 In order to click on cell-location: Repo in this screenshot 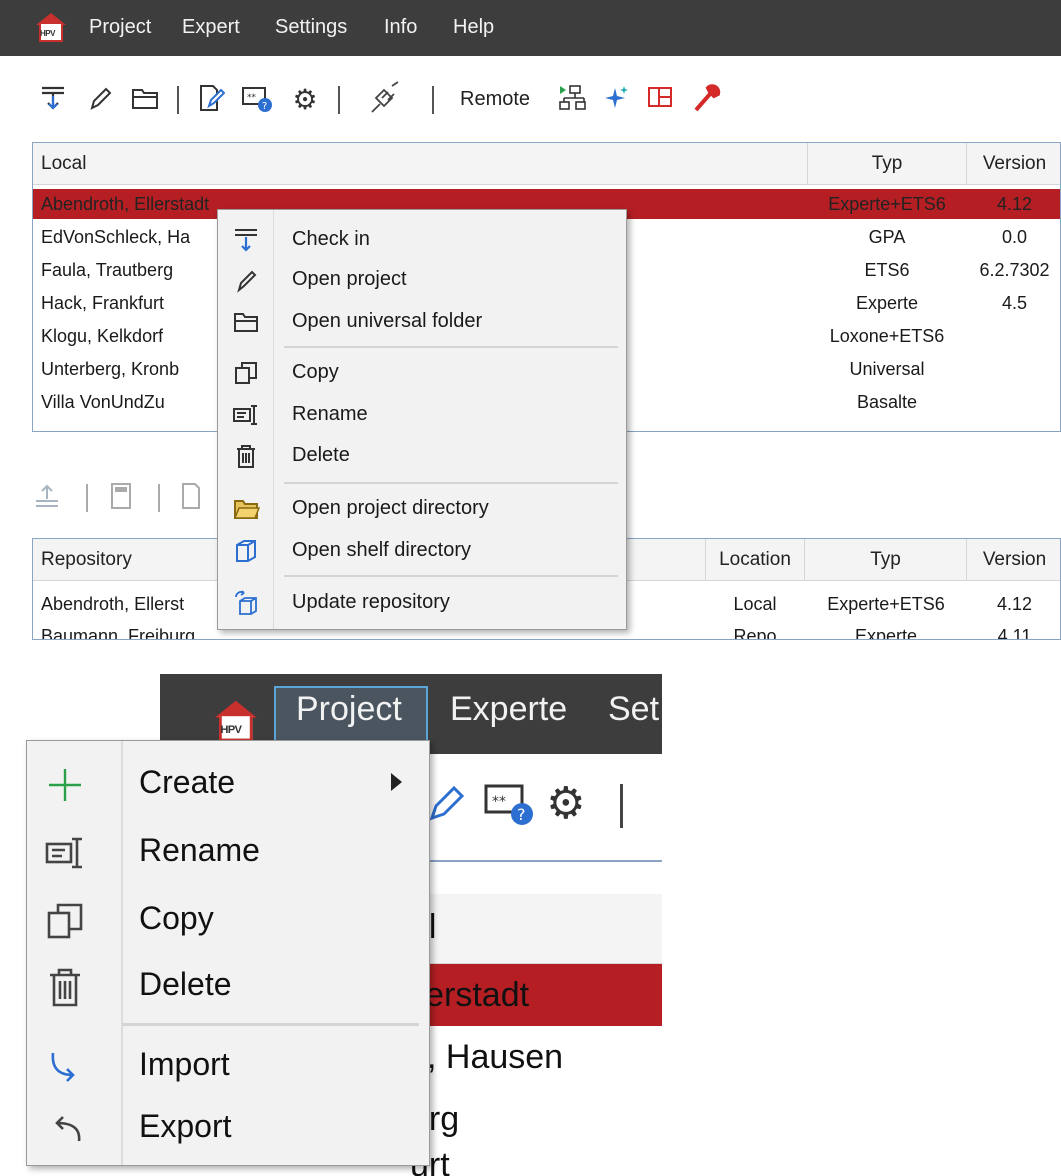, I will do `click(755, 633)`.